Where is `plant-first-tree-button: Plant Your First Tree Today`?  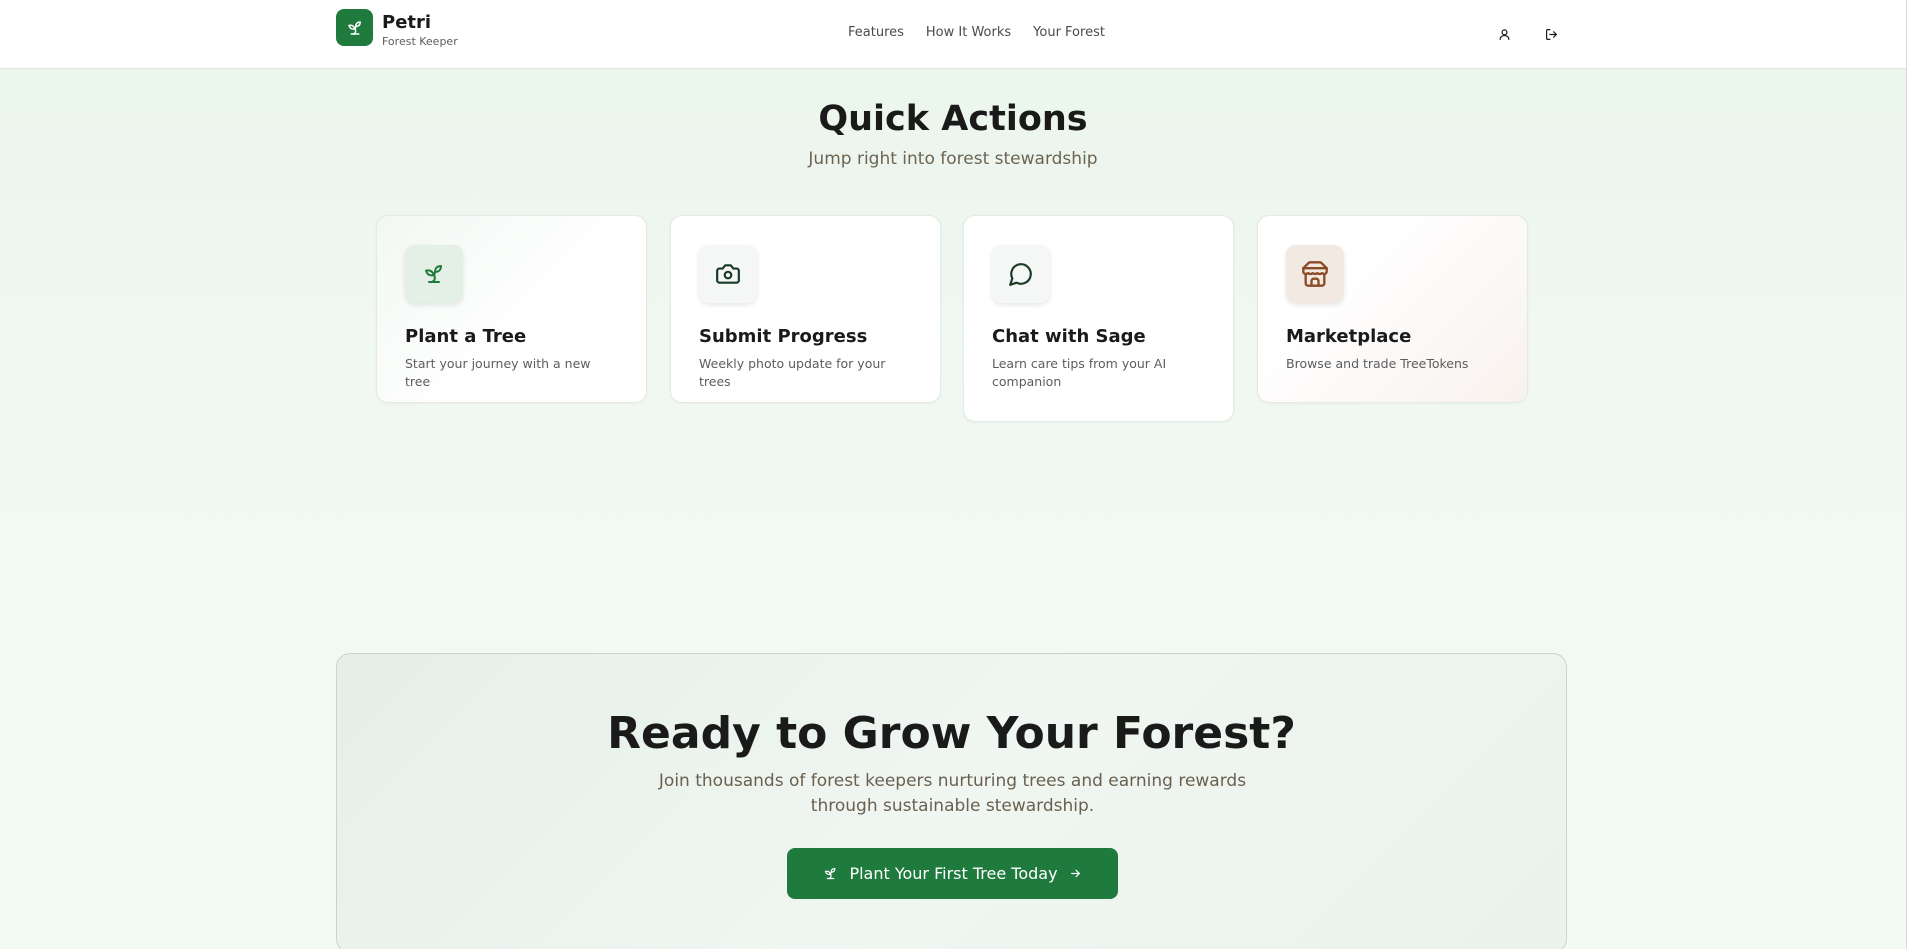 plant-first-tree-button: Plant Your First Tree Today is located at coordinates (952, 873).